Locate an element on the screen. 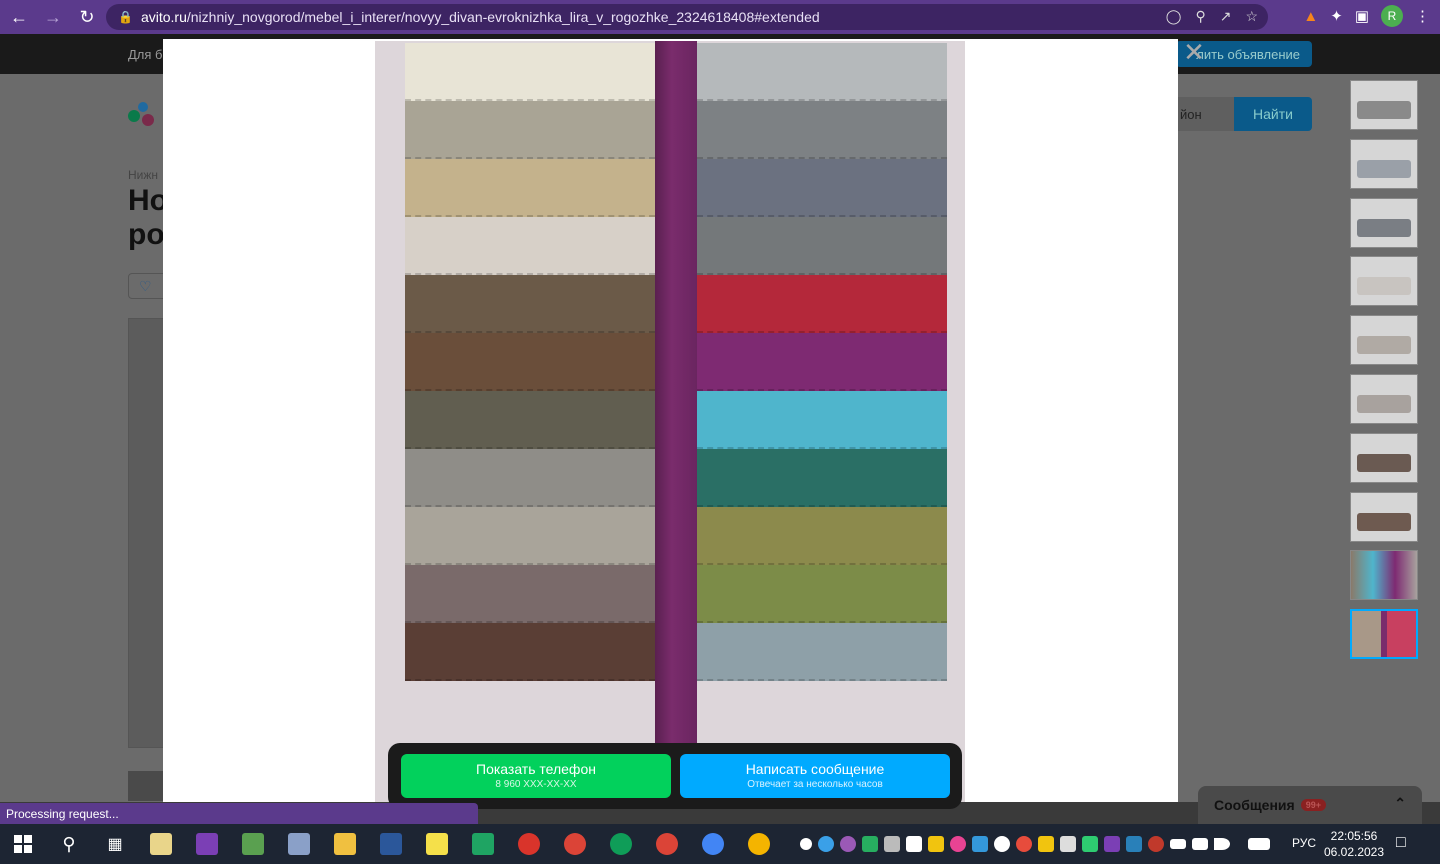  chevron-up-icon: ⌃ is located at coordinates (1400, 803).